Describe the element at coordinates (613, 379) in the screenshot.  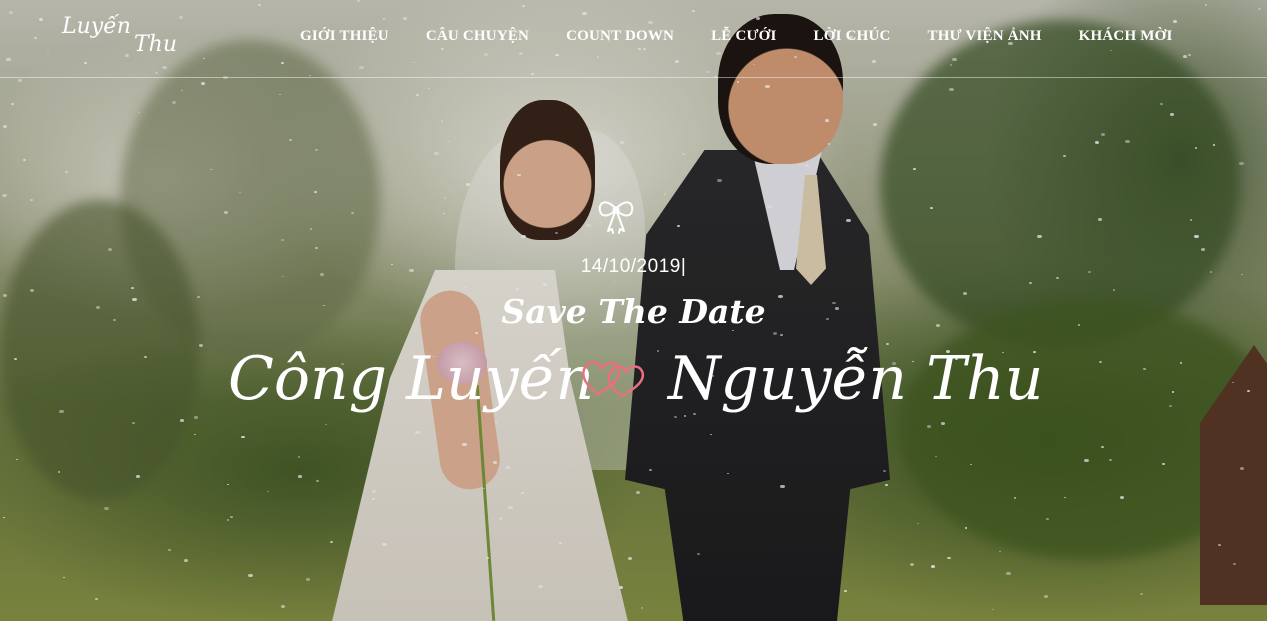
I see `double-heart-icon` at that location.